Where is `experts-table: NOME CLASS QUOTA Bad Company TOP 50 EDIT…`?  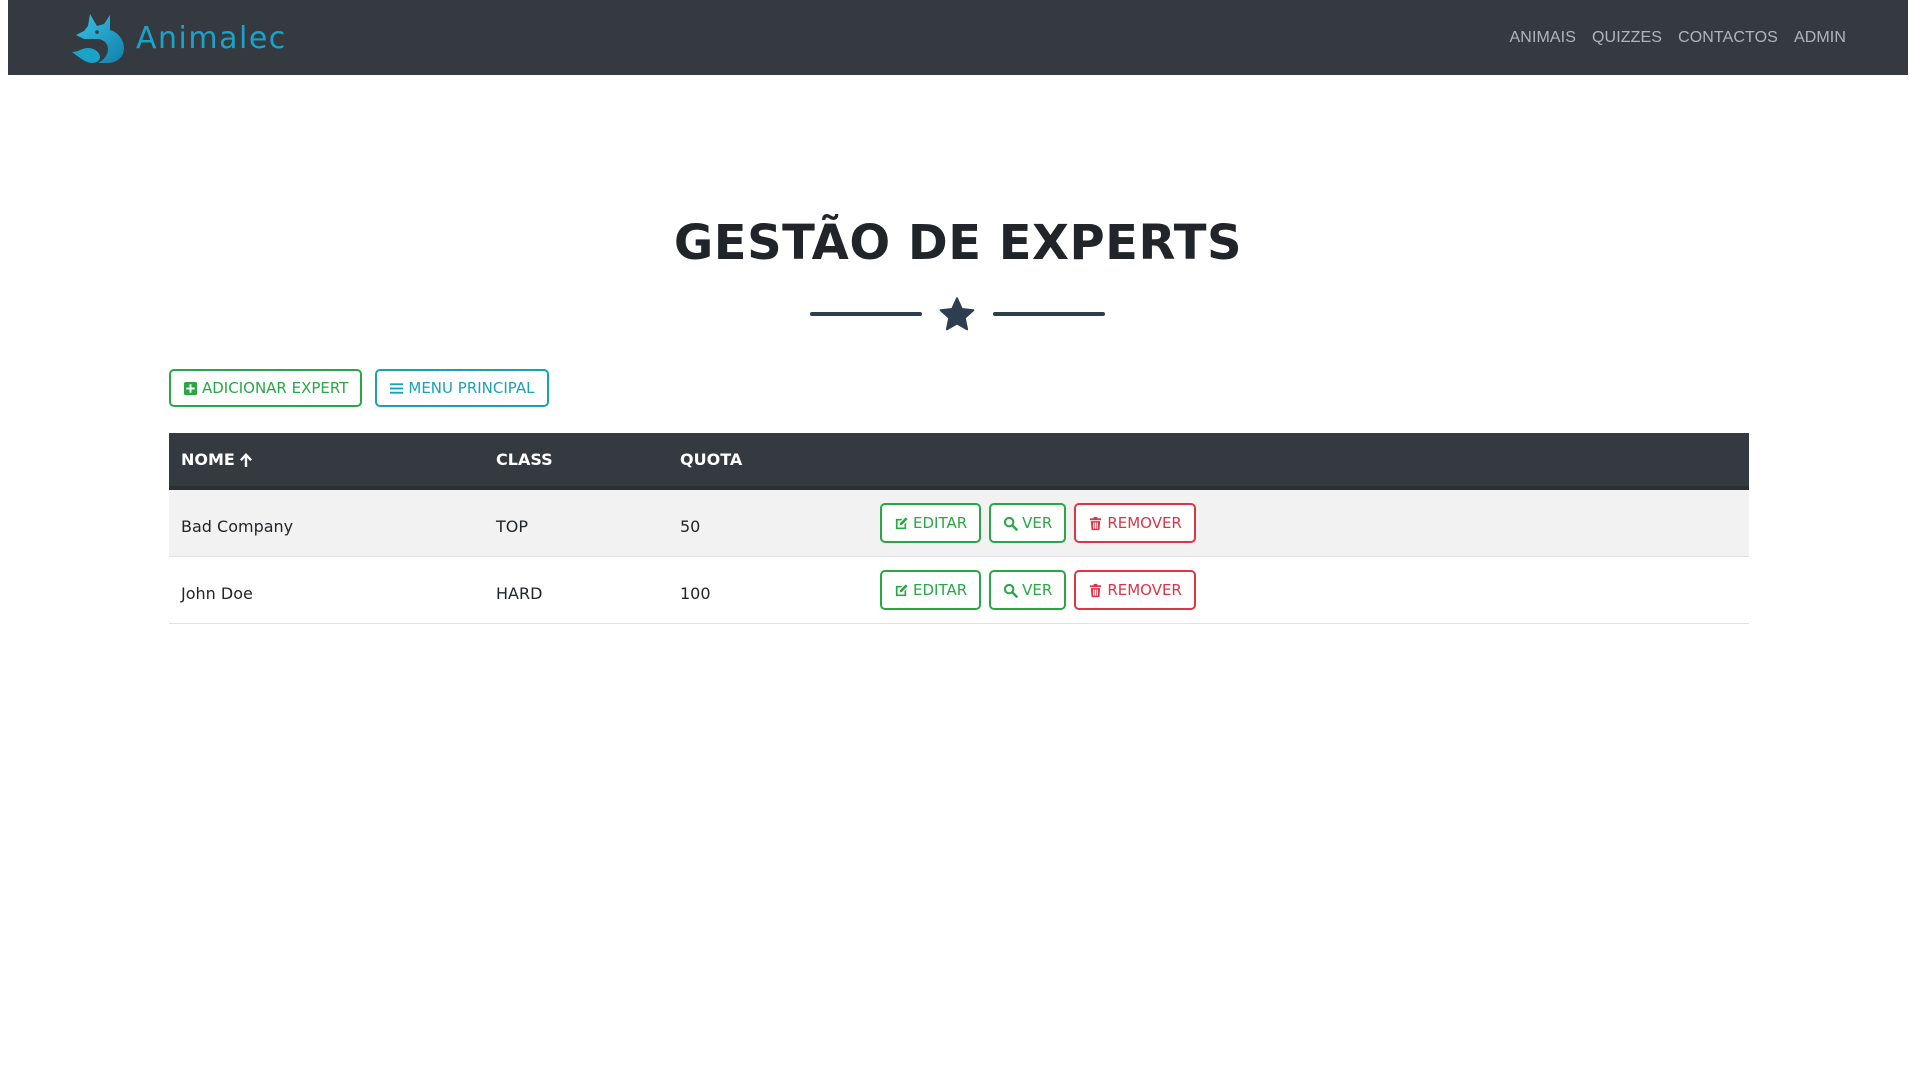
experts-table: NOME CLASS QUOTA Bad Company TOP 50 EDIT… is located at coordinates (959, 528).